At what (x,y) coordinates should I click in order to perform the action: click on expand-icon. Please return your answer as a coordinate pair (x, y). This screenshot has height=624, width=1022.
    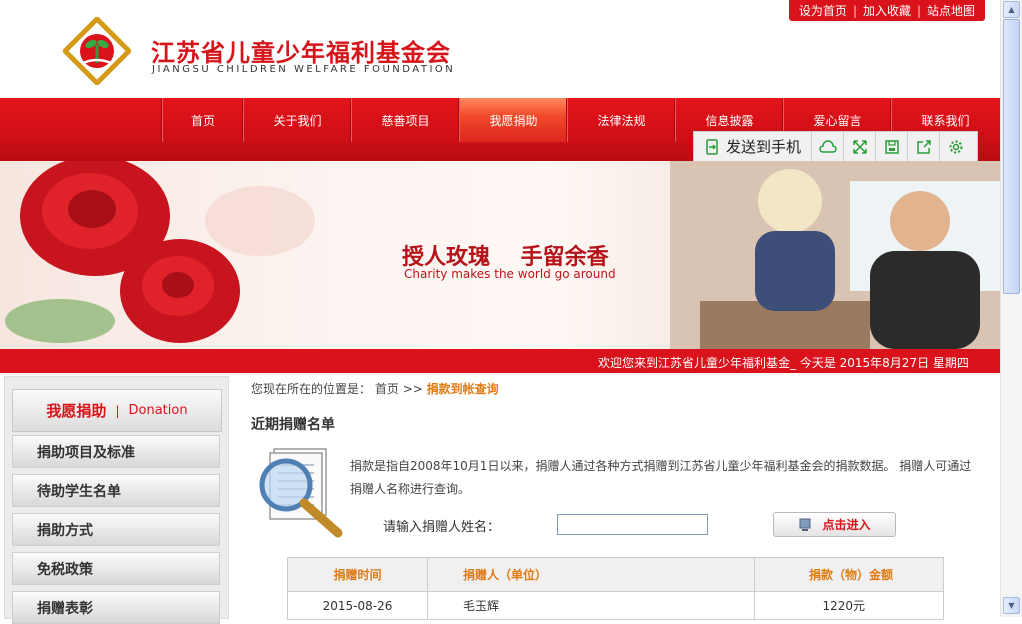
    Looking at the image, I should click on (859, 146).